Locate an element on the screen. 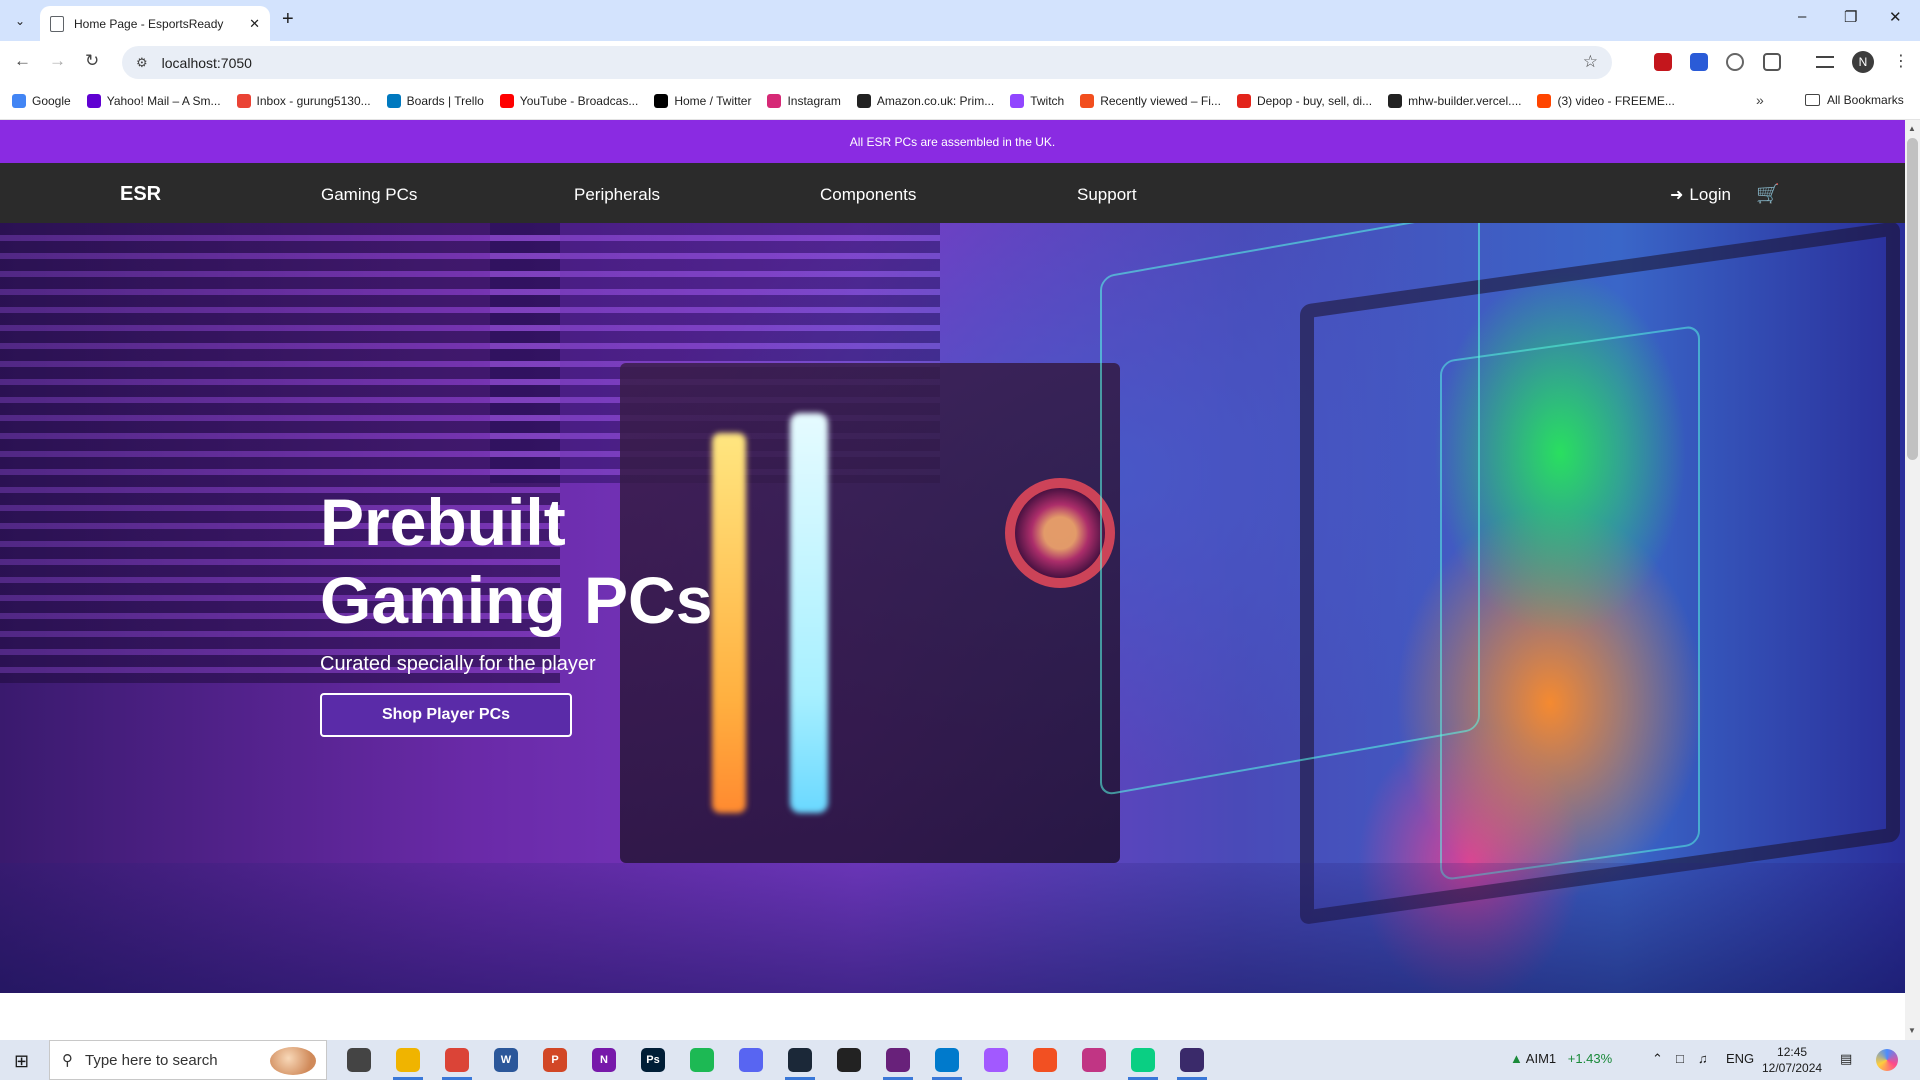 The width and height of the screenshot is (1920, 1080). browser-tab: Home Page - EsportsReady ✕ is located at coordinates (155, 23).